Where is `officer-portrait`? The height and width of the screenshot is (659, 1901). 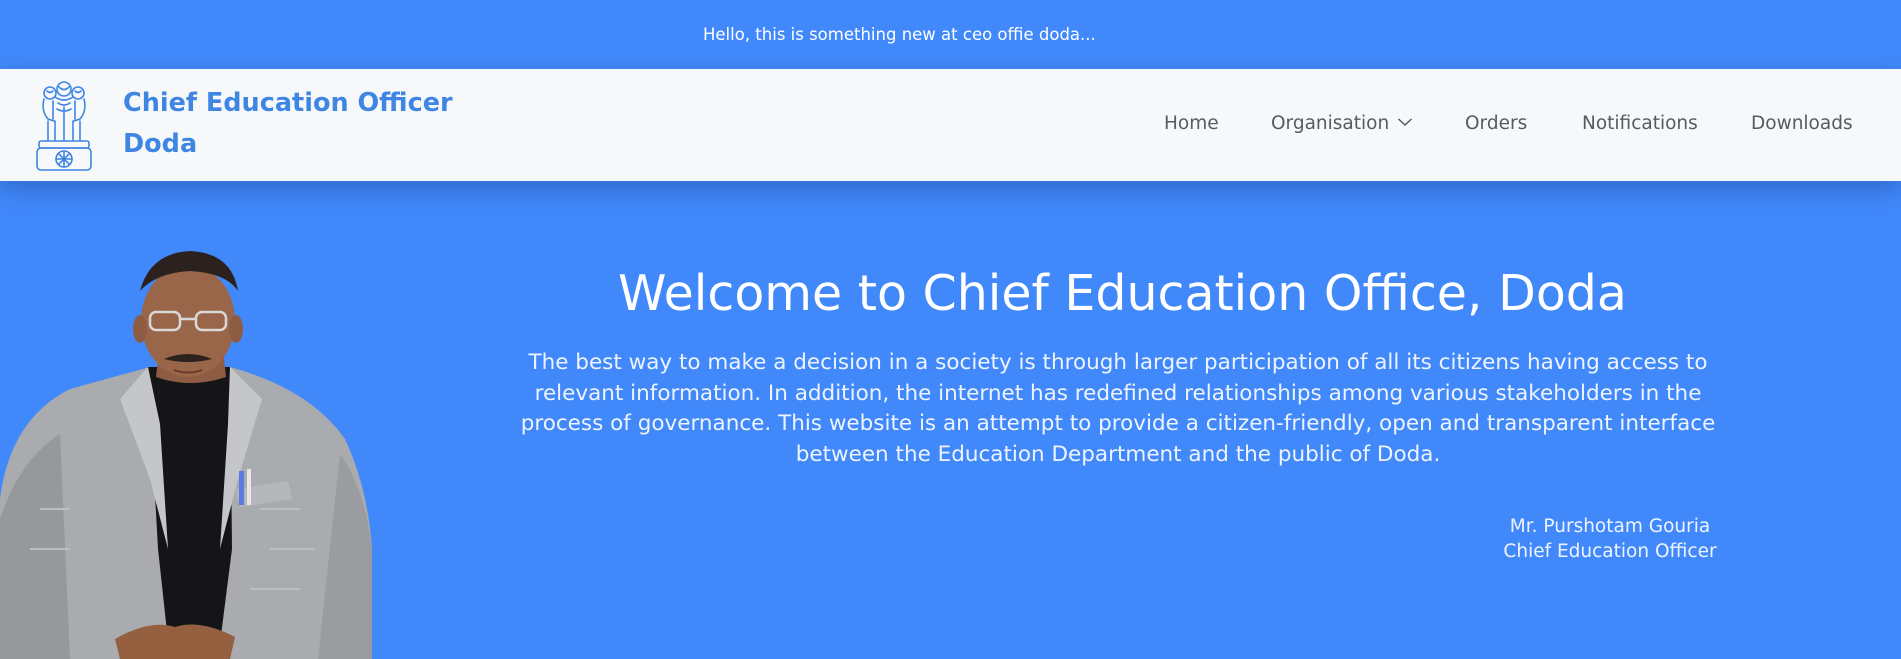 officer-portrait is located at coordinates (186, 455).